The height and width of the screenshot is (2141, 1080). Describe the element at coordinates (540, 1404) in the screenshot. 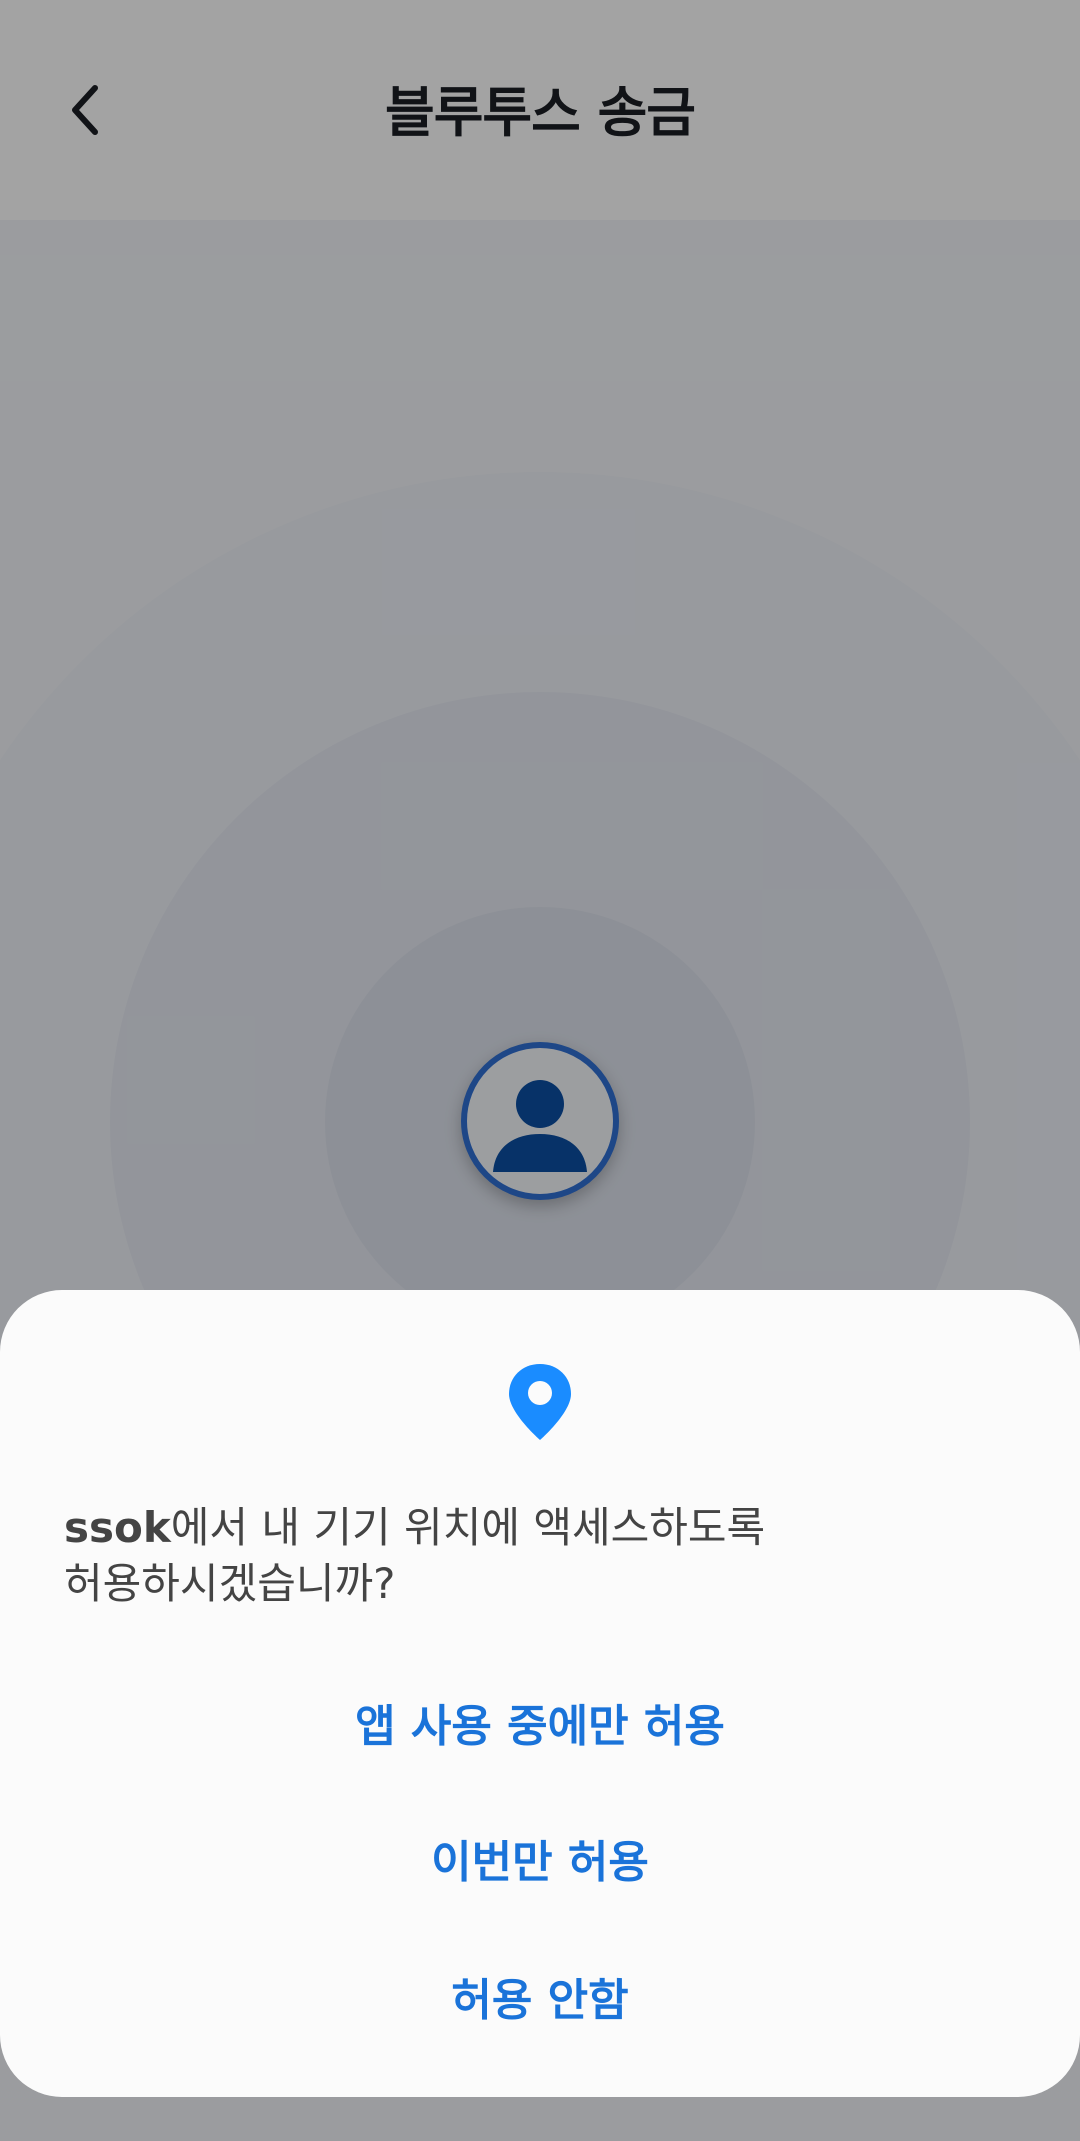

I see `location-pin-icon` at that location.